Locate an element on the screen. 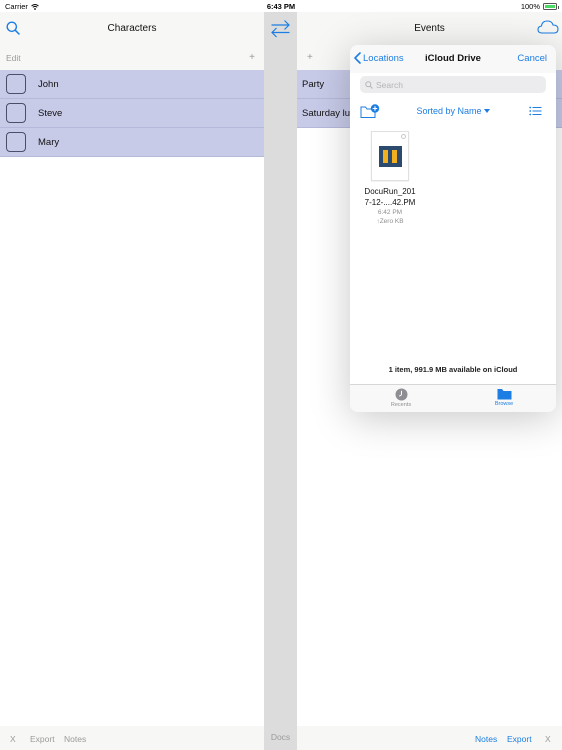 The image size is (562, 750). download-status-icon is located at coordinates (403, 136).